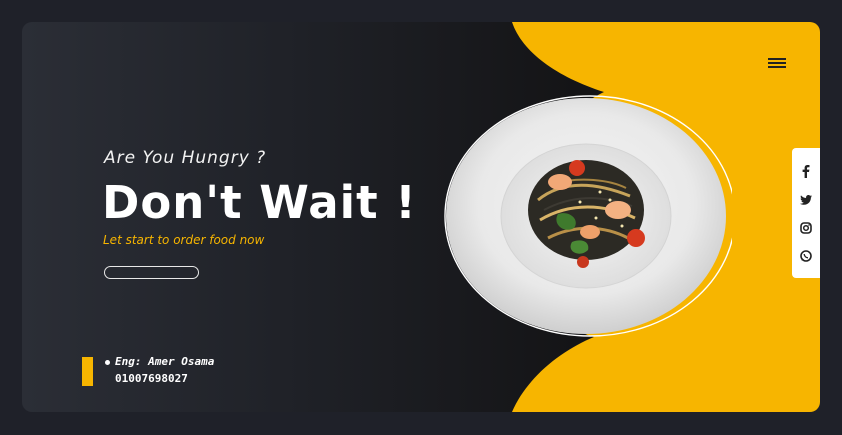  Describe the element at coordinates (107, 362) in the screenshot. I see `bullet-dot` at that location.